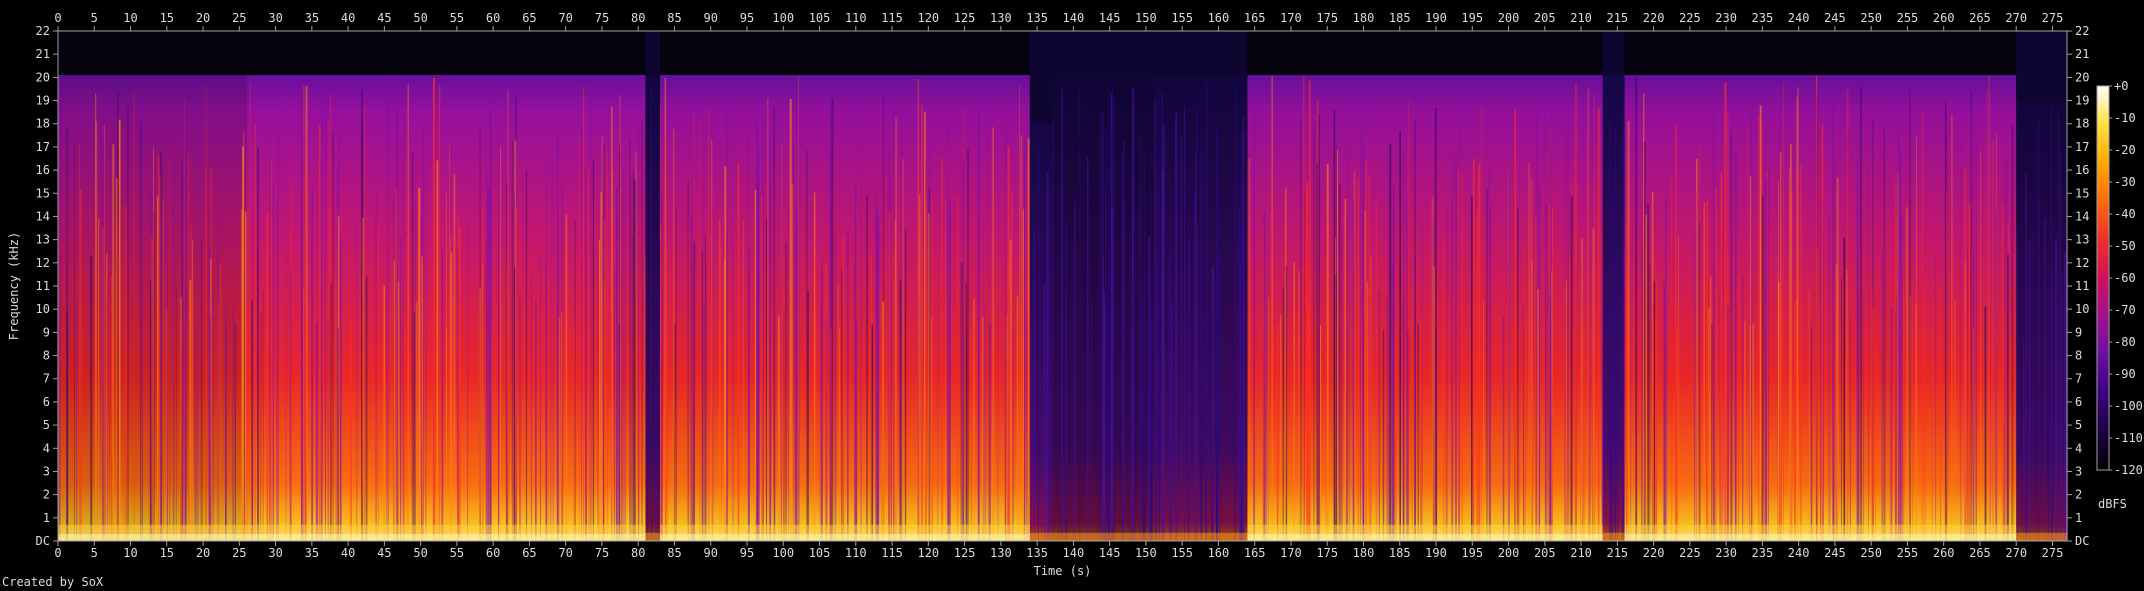 The width and height of the screenshot is (2144, 591). What do you see at coordinates (2082, 240) in the screenshot?
I see `y-tick-label-right: 13` at bounding box center [2082, 240].